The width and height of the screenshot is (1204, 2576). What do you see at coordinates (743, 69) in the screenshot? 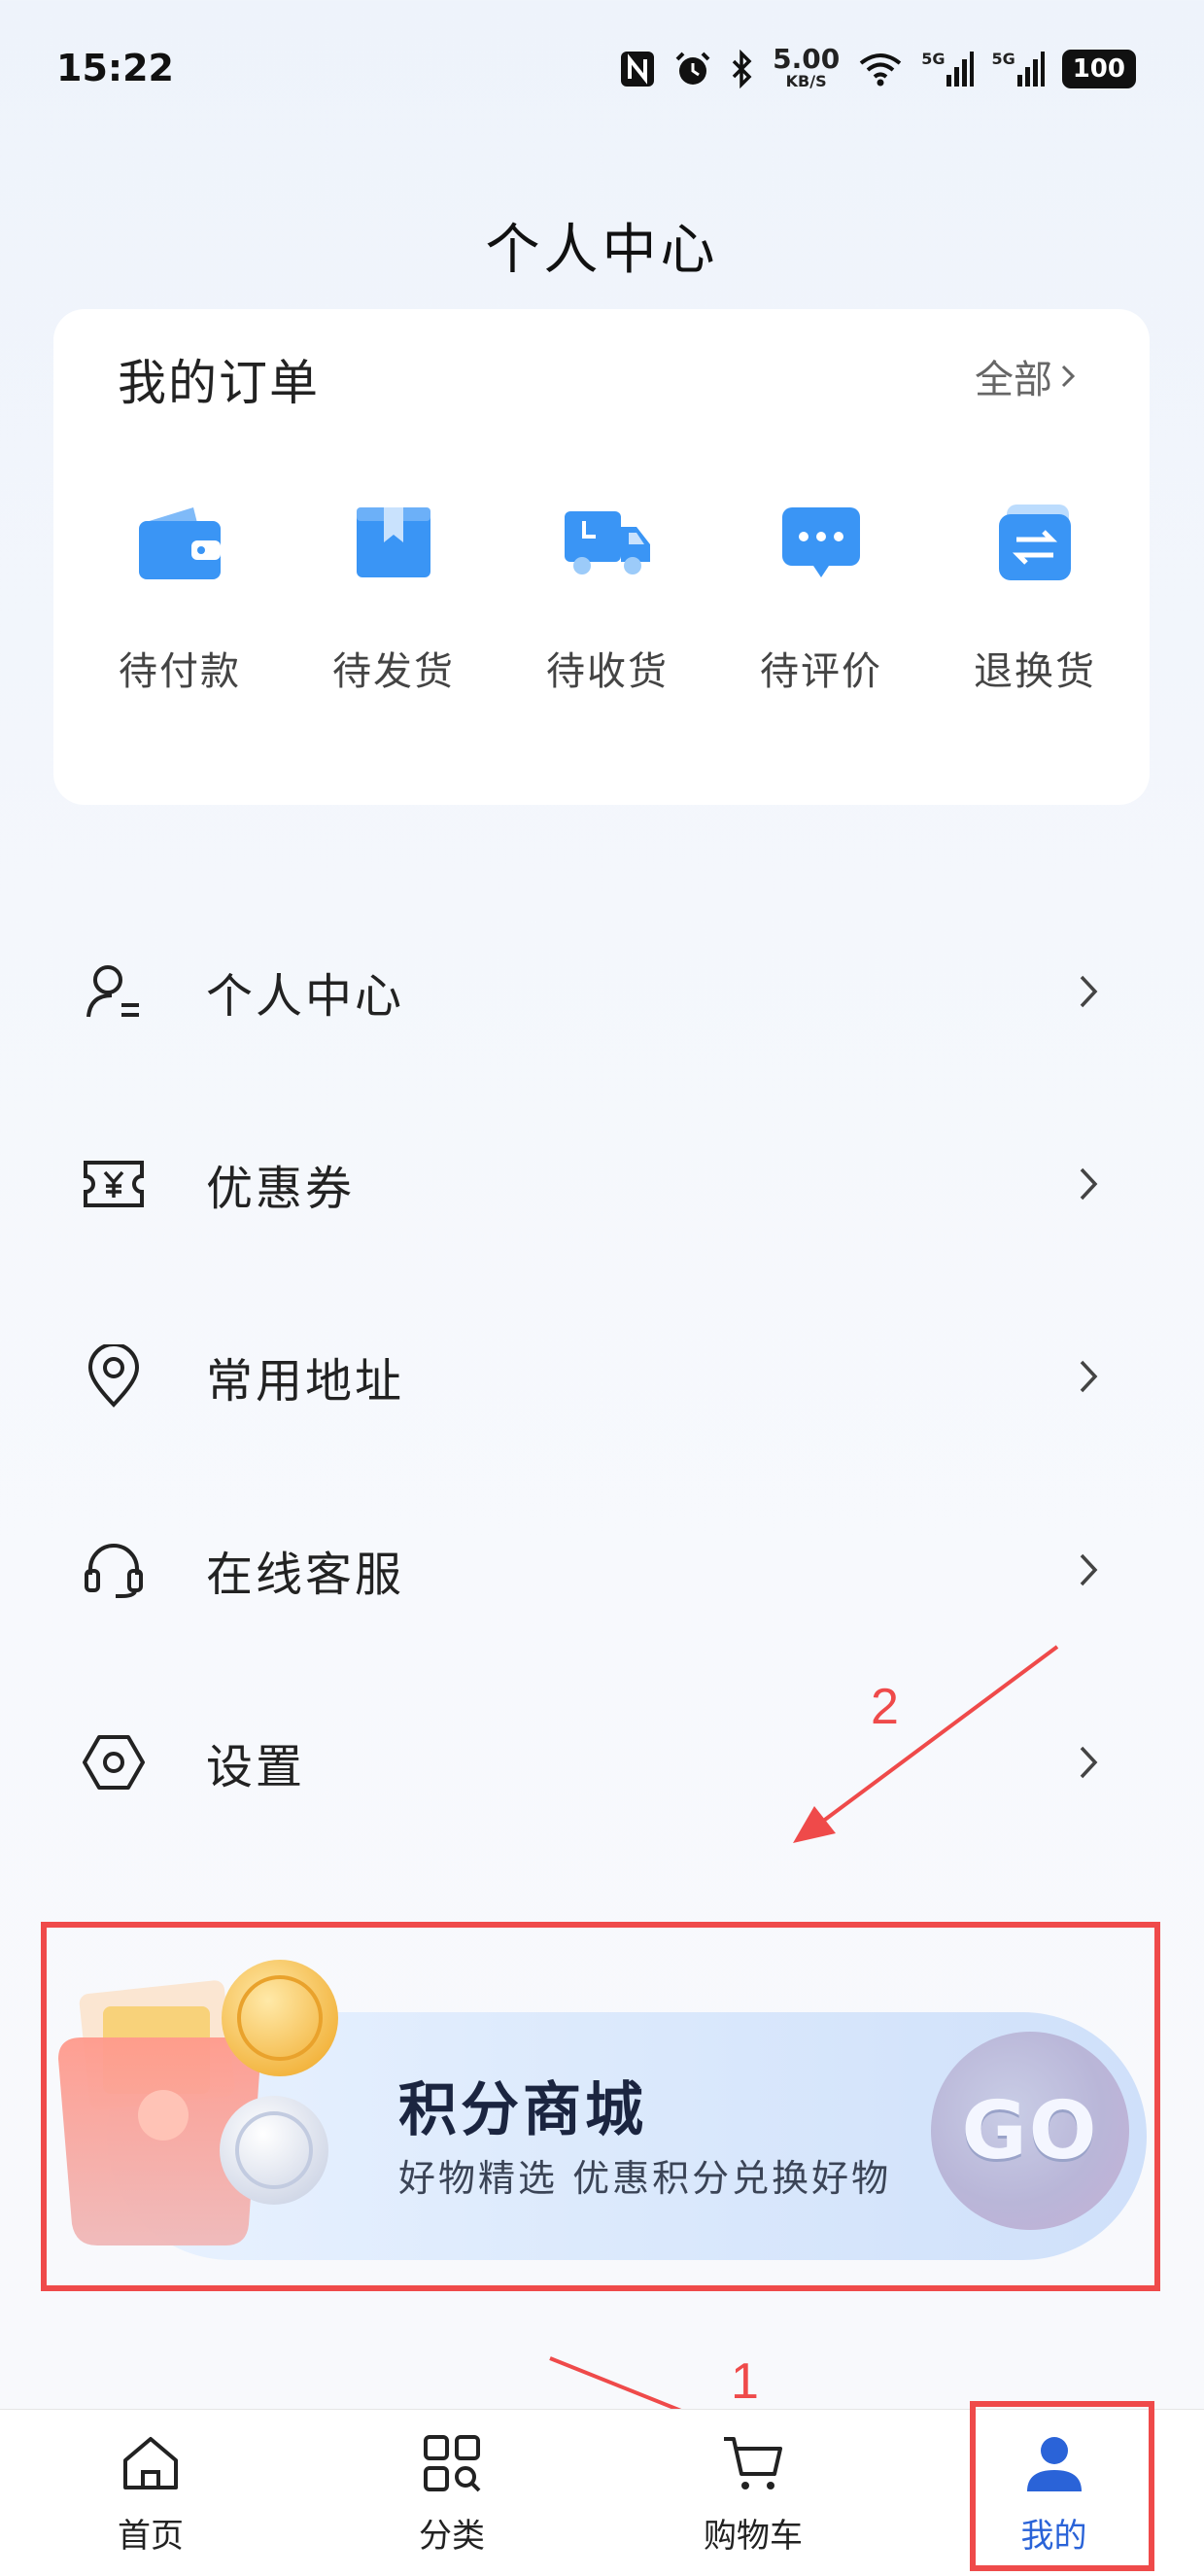
I see `bluetooth-icon` at bounding box center [743, 69].